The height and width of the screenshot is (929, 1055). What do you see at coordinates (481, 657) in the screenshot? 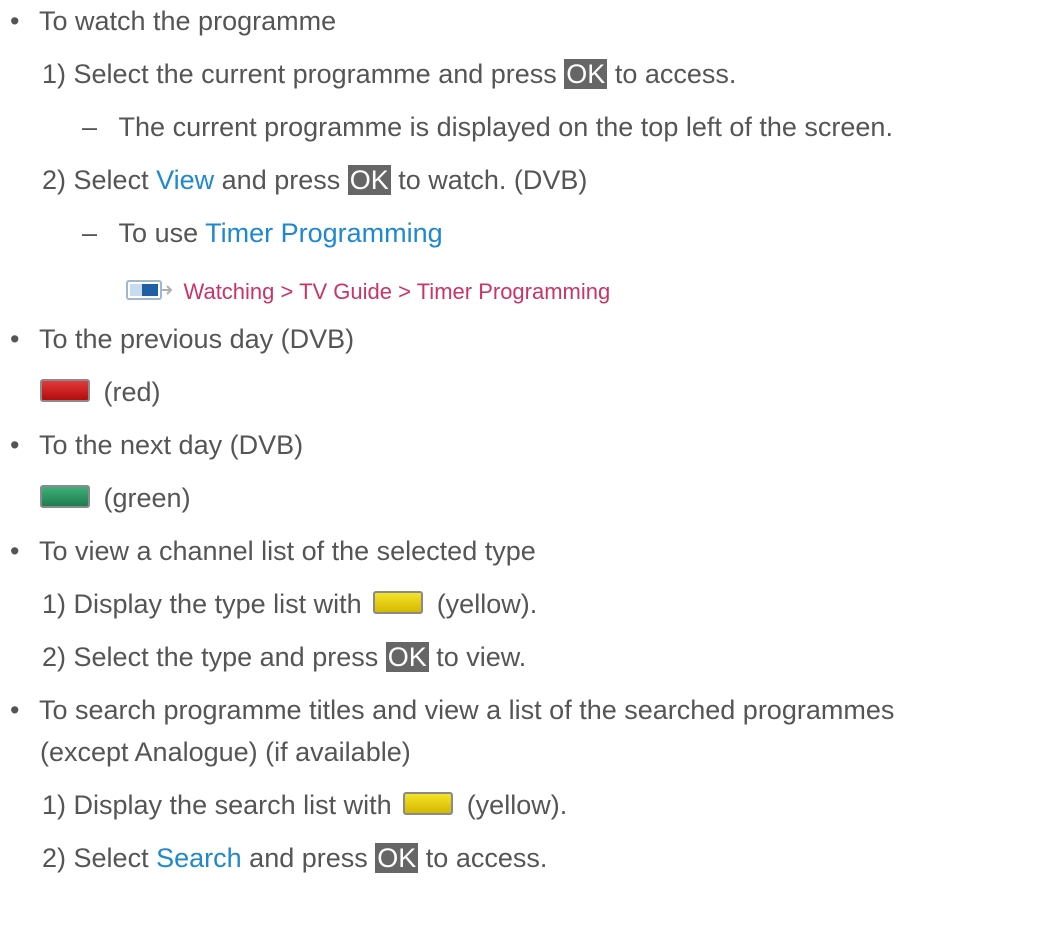
I see `step-text: to view.` at bounding box center [481, 657].